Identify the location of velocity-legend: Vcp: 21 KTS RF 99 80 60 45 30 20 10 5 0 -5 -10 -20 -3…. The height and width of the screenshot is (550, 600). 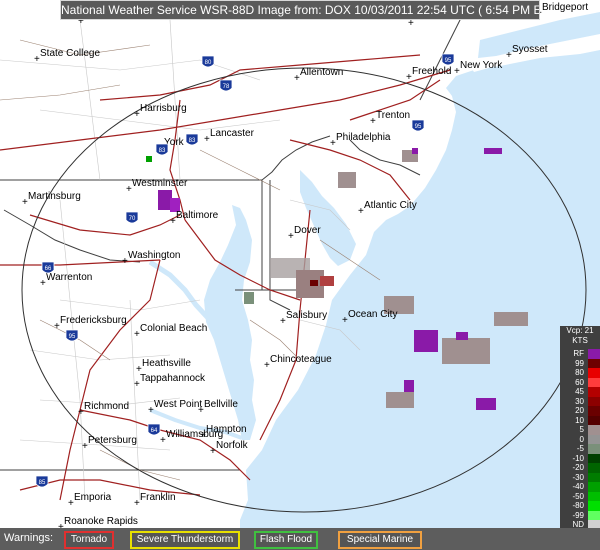
(580, 428).